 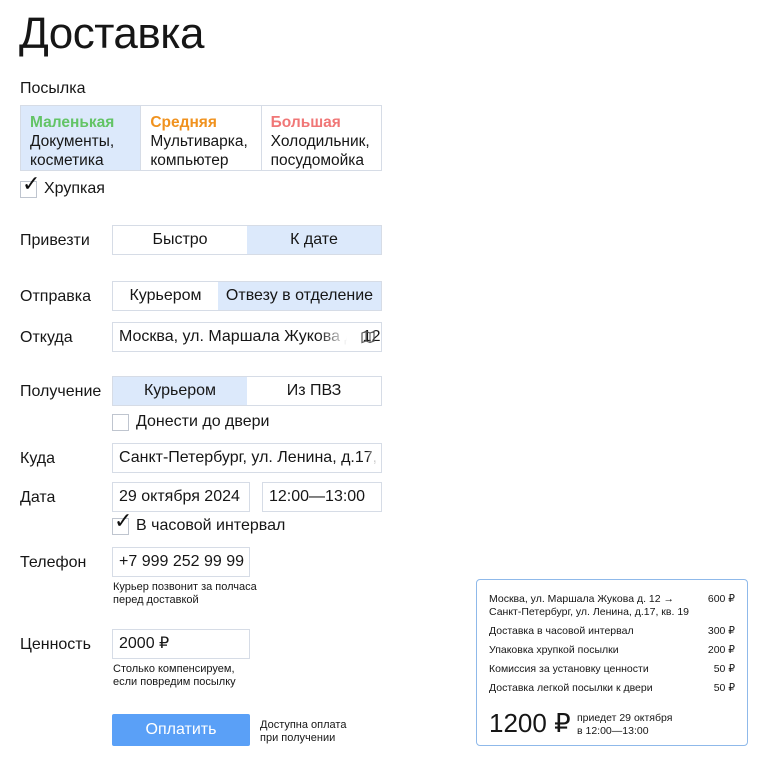 I want to click on summary-item-row: Упаковка хрупкой посылки 200 ₽, so click(x=612, y=650).